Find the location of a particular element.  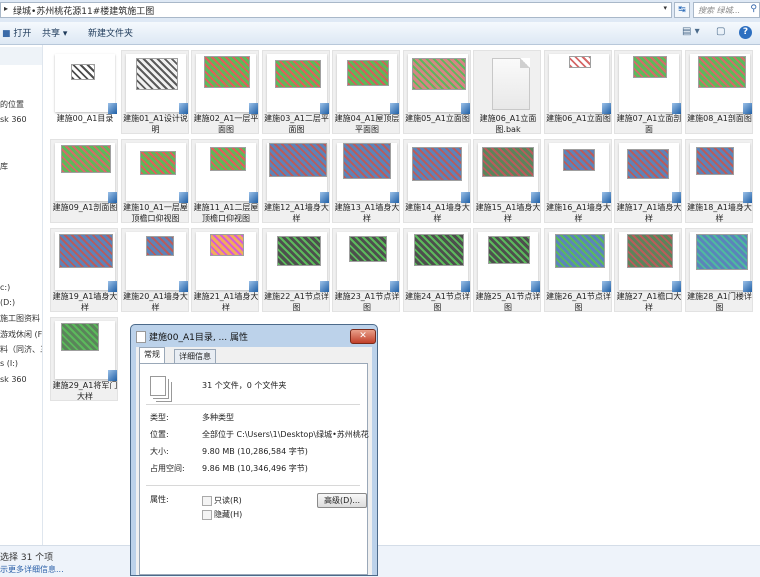

file-item: 建施02_A1一层平面图 is located at coordinates (225, 92).